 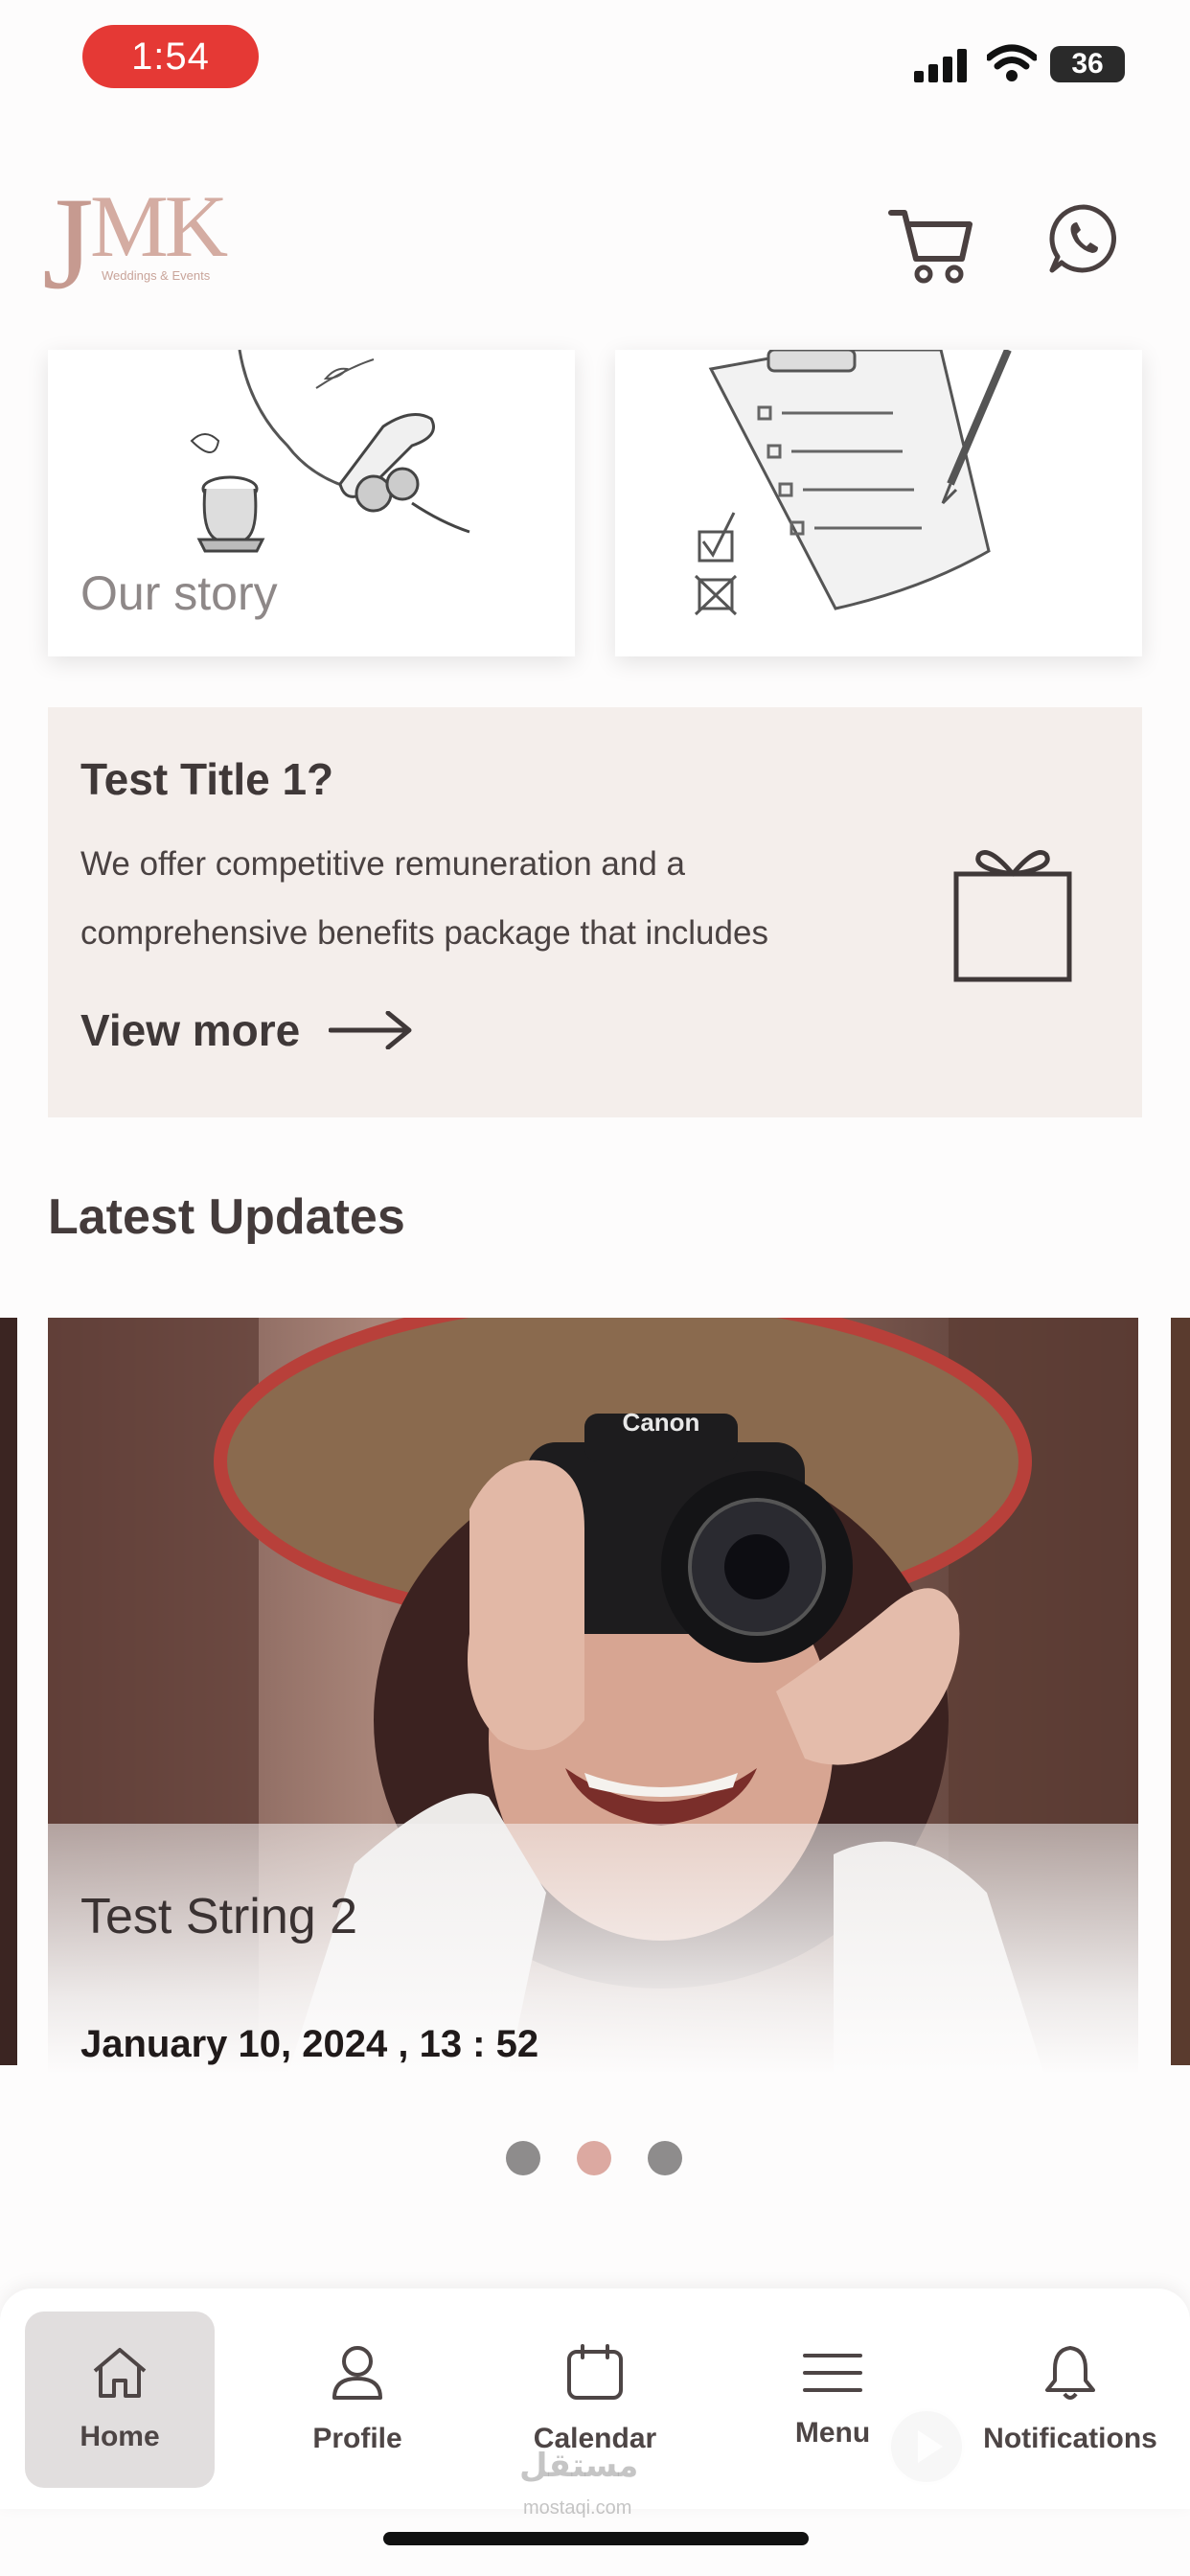 I want to click on our-story-label: Our story, so click(x=179, y=593).